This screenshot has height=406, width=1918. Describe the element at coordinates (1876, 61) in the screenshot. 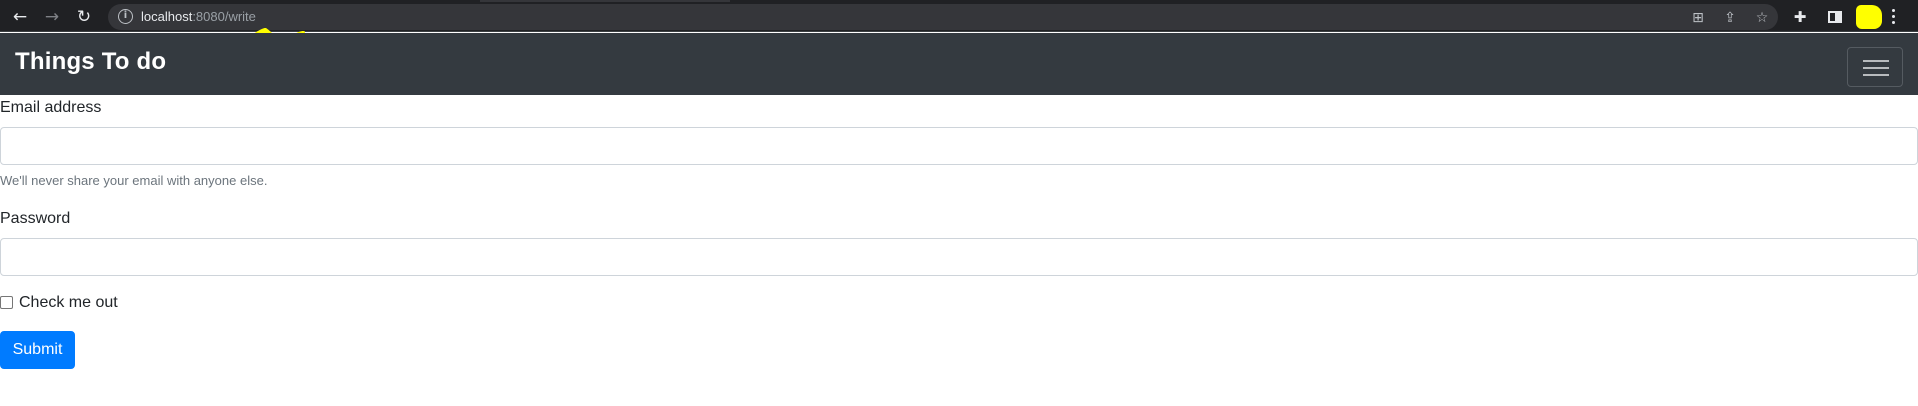

I see `hamburger-icon` at that location.